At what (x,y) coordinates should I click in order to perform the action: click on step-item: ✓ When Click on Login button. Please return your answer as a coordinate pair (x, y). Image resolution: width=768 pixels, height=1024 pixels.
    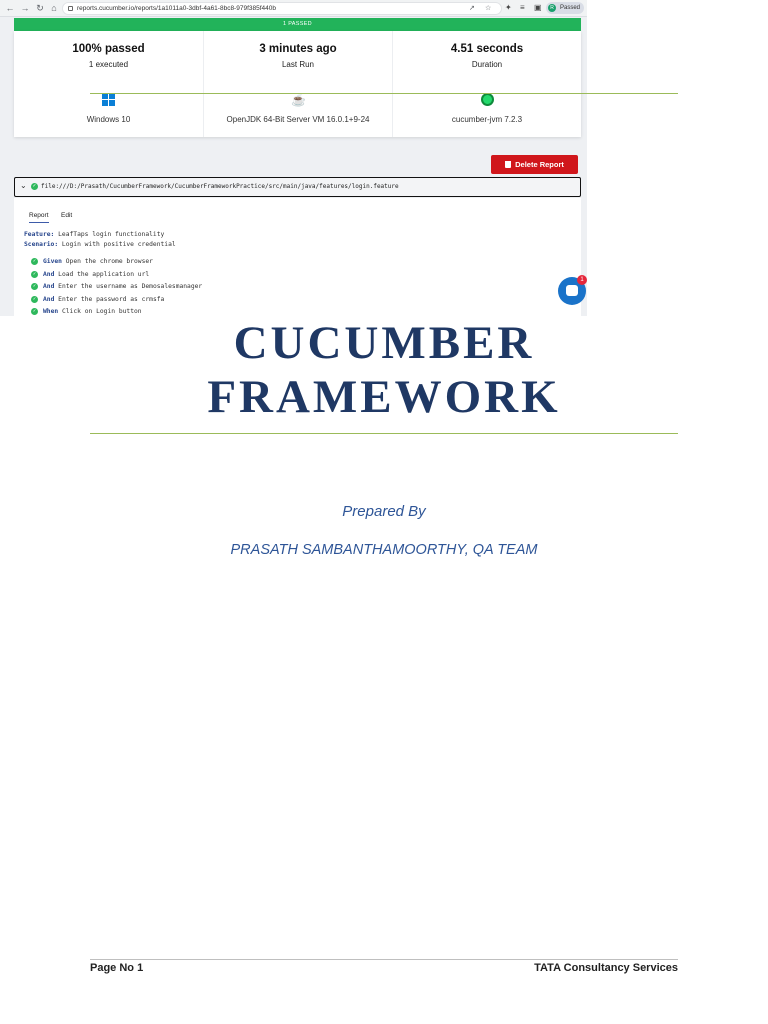
    Looking at the image, I should click on (86, 311).